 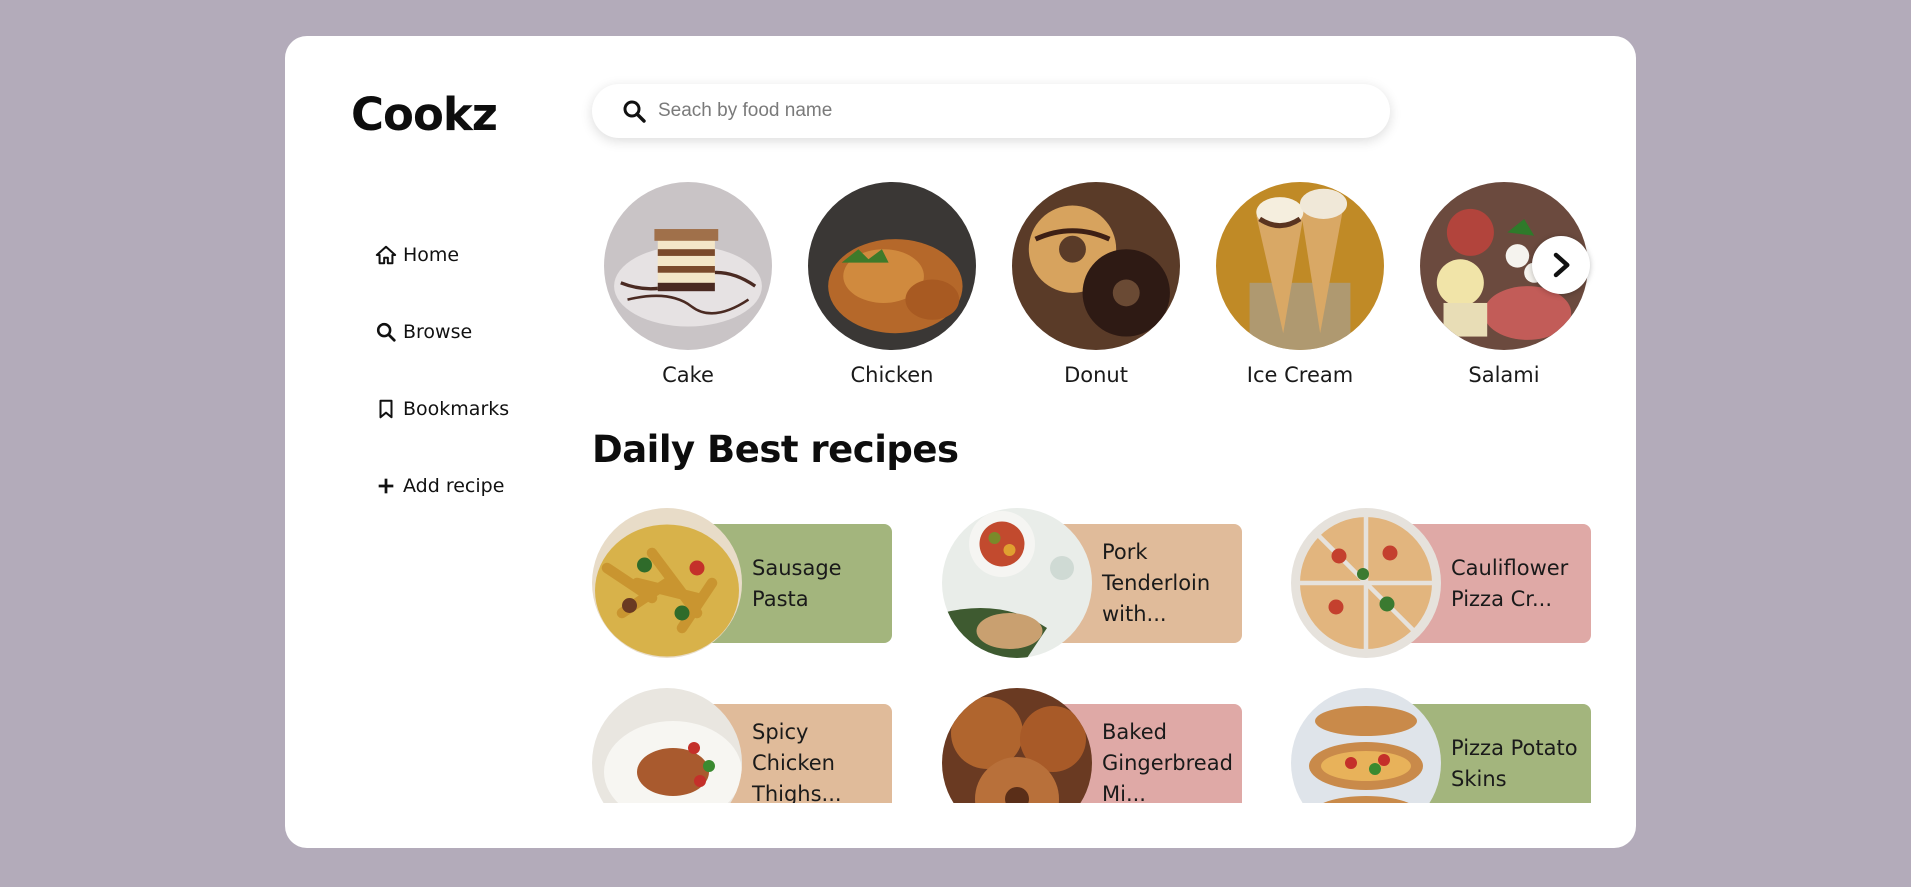 What do you see at coordinates (1514, 763) in the screenshot?
I see `recipe-name: Pizza Potato Skins` at bounding box center [1514, 763].